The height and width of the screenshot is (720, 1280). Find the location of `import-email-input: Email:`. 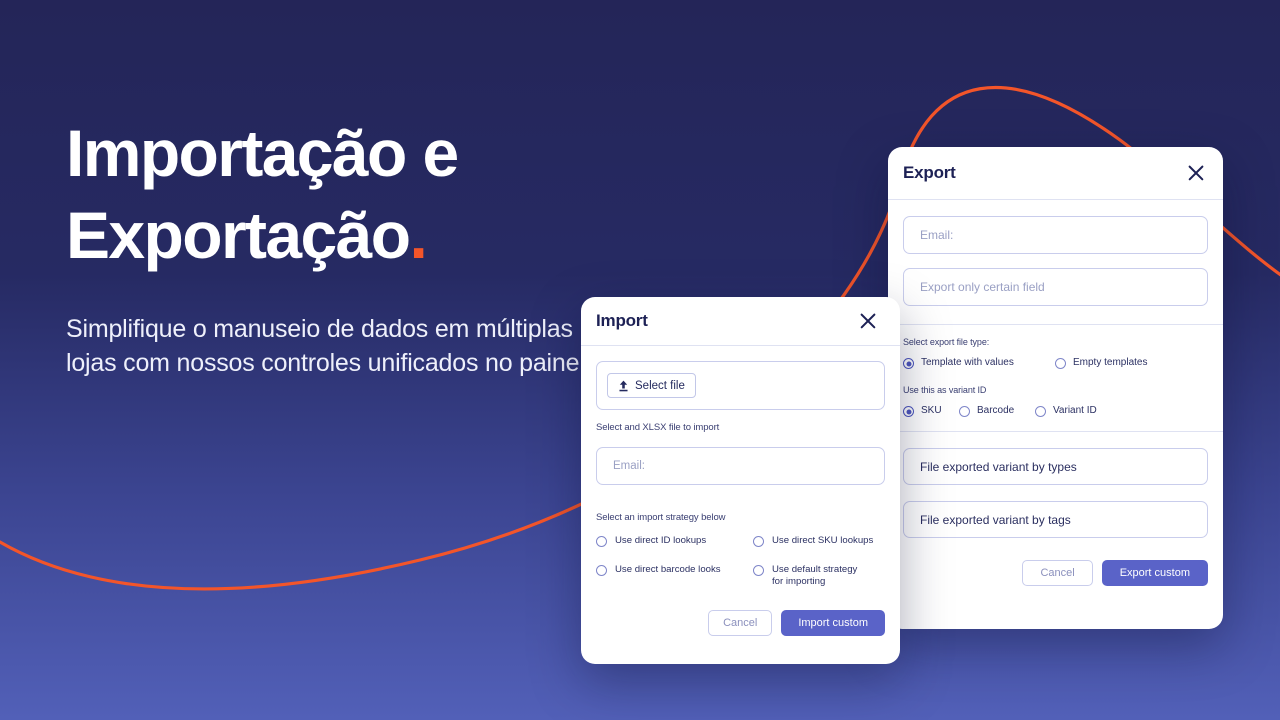

import-email-input: Email: is located at coordinates (740, 466).